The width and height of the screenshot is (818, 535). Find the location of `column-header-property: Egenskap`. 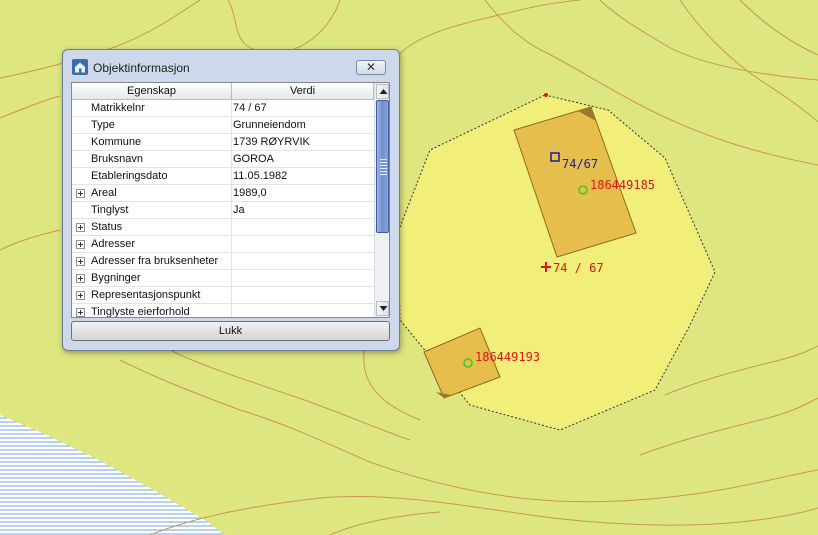

column-header-property: Egenskap is located at coordinates (152, 91).